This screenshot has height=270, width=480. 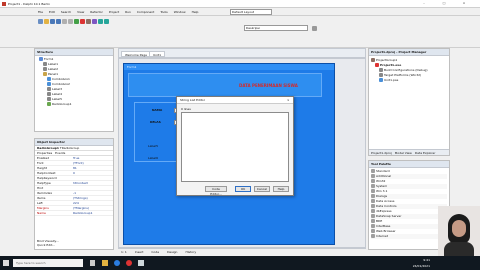 What do you see at coordinates (49, 104) in the screenshot?
I see `radiogroup-icon` at bounding box center [49, 104].